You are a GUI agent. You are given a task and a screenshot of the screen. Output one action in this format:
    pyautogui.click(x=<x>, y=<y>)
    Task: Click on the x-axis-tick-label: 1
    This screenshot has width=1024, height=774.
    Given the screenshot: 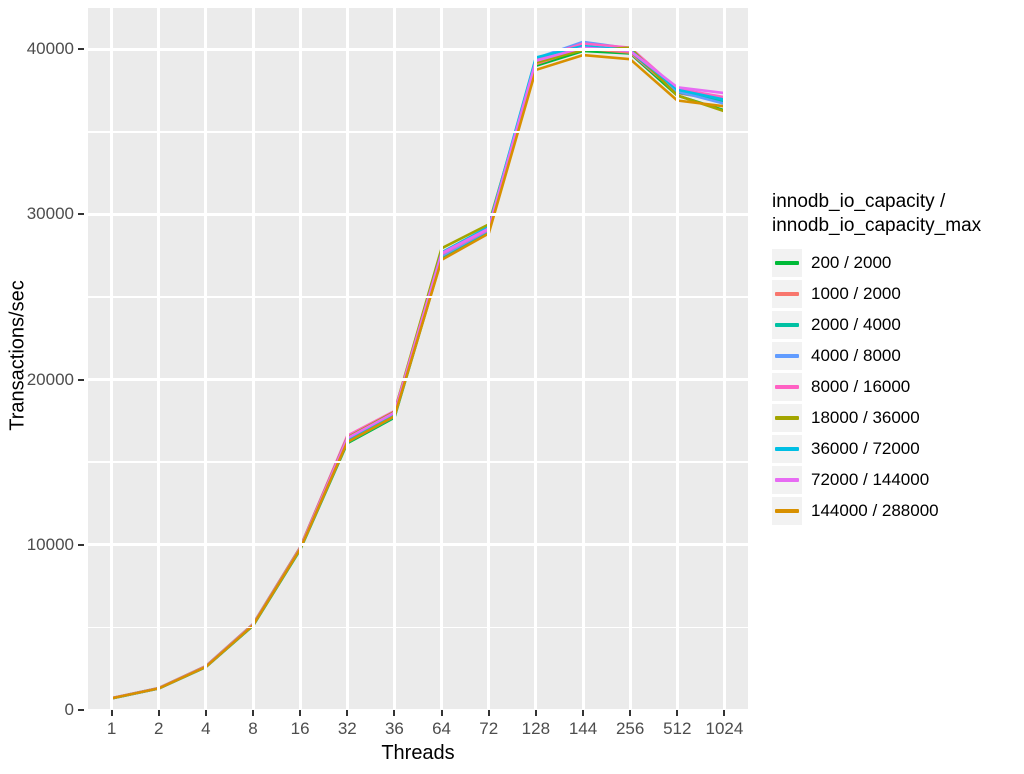 What is the action you would take?
    pyautogui.click(x=111, y=728)
    